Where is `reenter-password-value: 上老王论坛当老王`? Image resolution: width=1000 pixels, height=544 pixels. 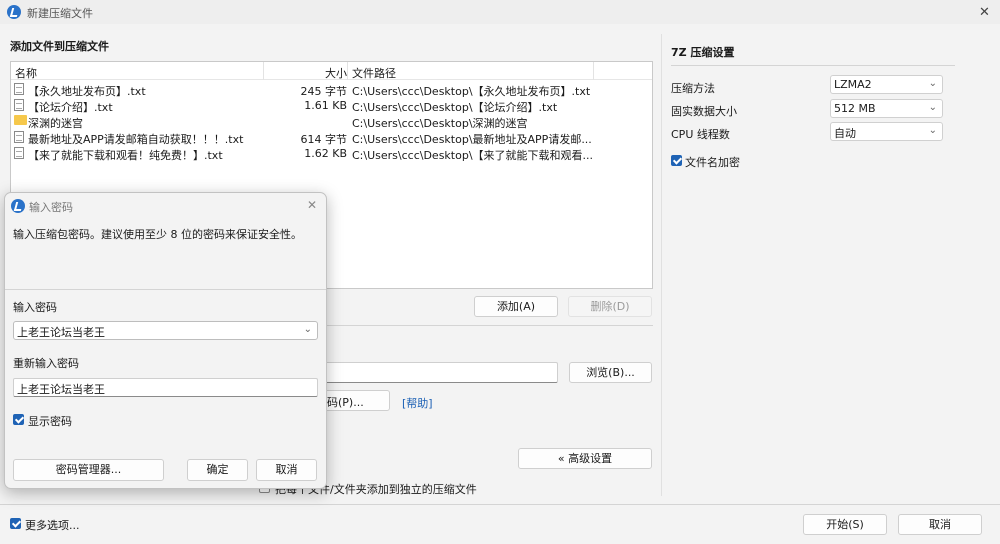 reenter-password-value: 上老王论坛当老王 is located at coordinates (61, 389).